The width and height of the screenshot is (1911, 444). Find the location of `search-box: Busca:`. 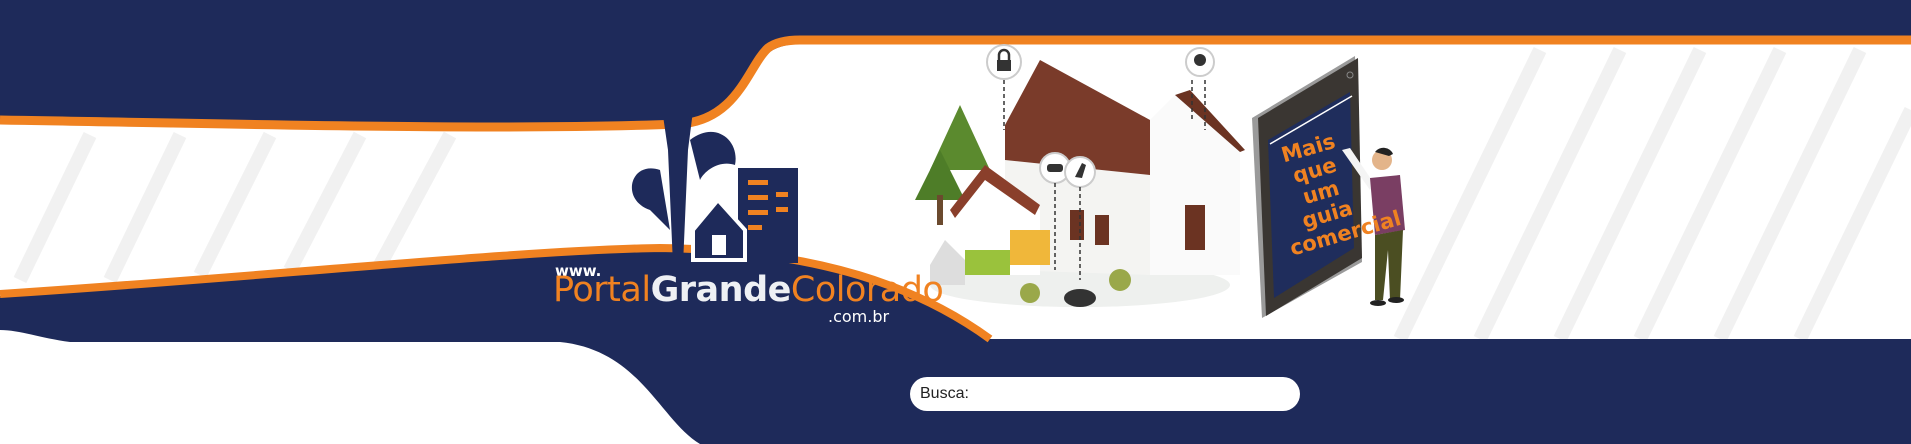

search-box: Busca: is located at coordinates (1105, 394).